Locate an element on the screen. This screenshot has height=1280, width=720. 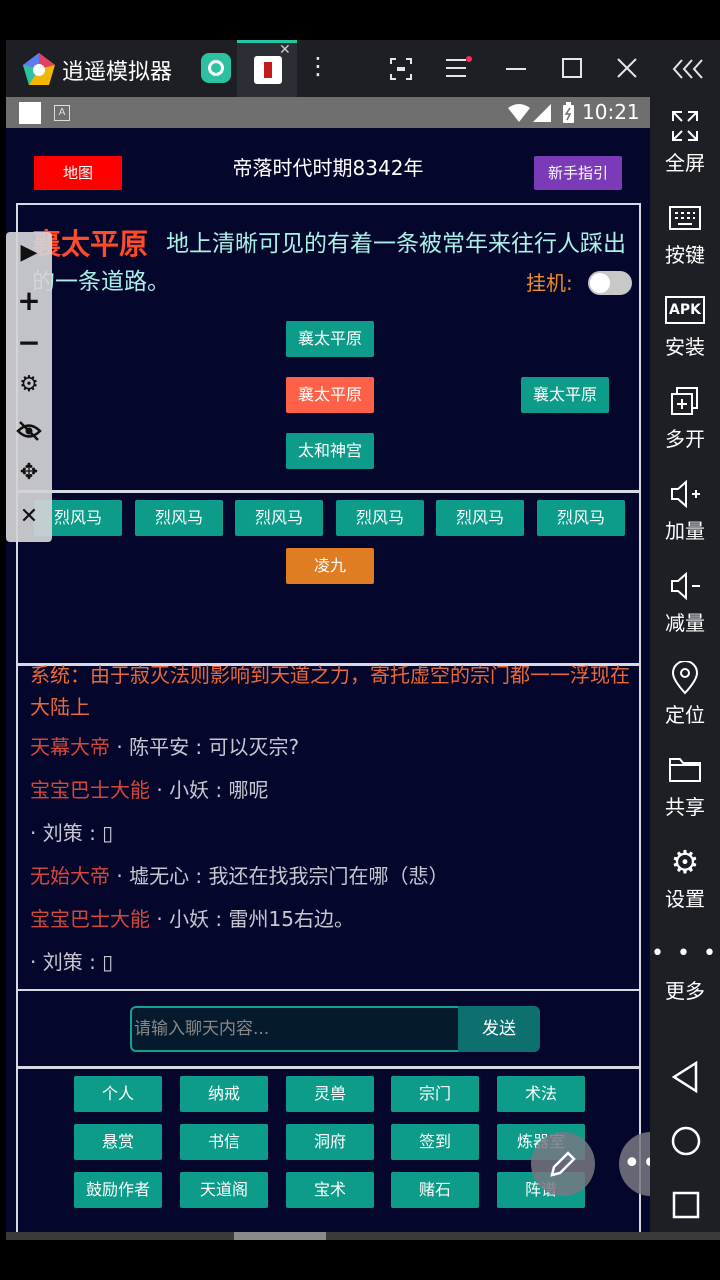
chat-message: 宝宝巴士大能 · 小妖 : 雷州15右边。 is located at coordinates (330, 919).